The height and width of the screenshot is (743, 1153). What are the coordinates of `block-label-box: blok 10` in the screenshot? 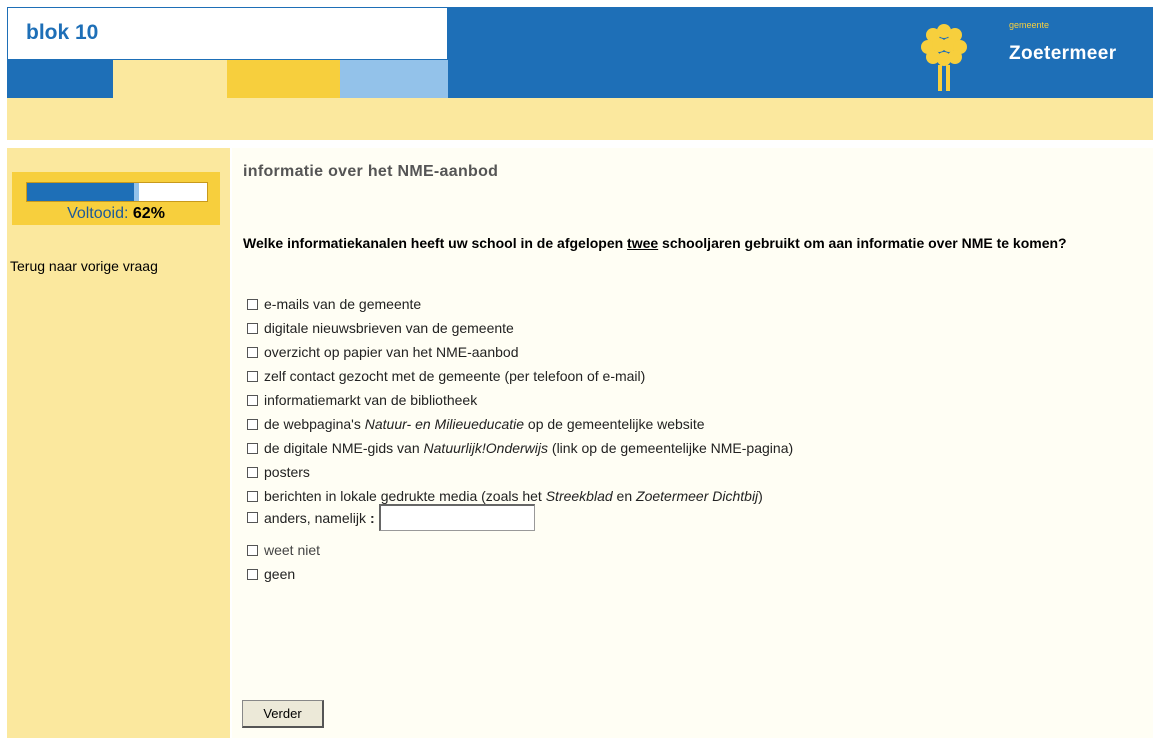 It's located at (227, 33).